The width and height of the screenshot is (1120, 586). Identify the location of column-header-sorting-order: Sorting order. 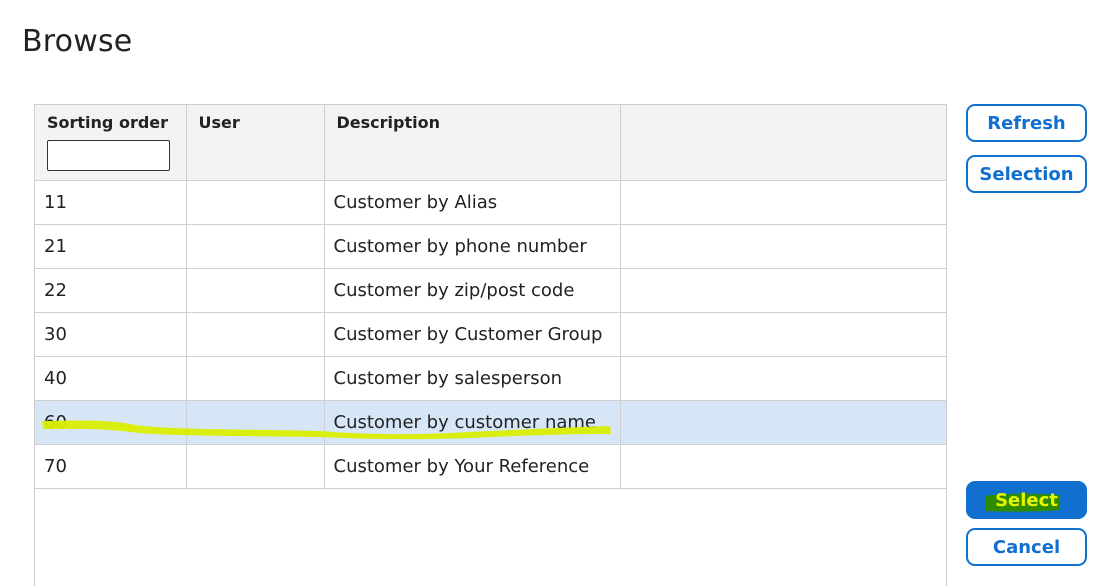
(111, 143).